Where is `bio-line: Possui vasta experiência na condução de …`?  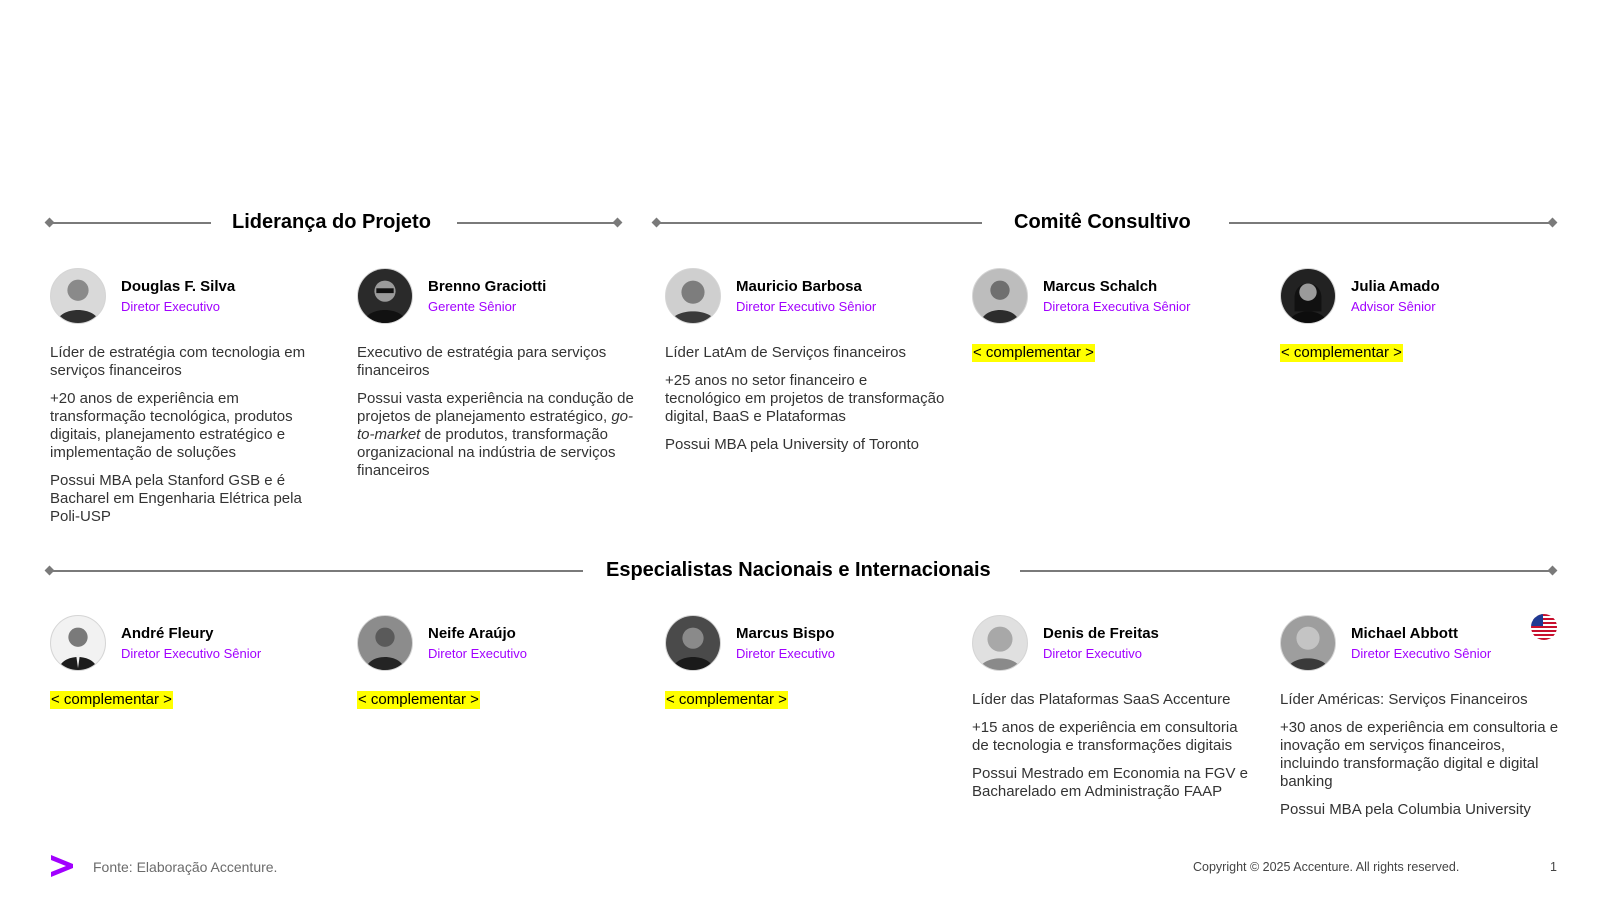
bio-line: Possui vasta experiência na condução de … is located at coordinates (497, 435).